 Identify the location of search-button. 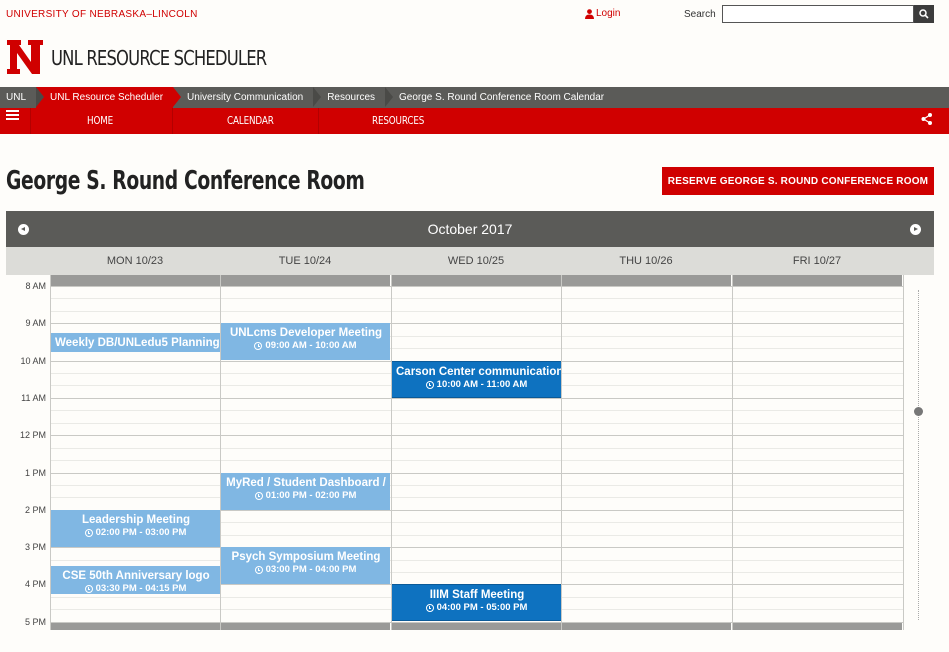
(924, 14).